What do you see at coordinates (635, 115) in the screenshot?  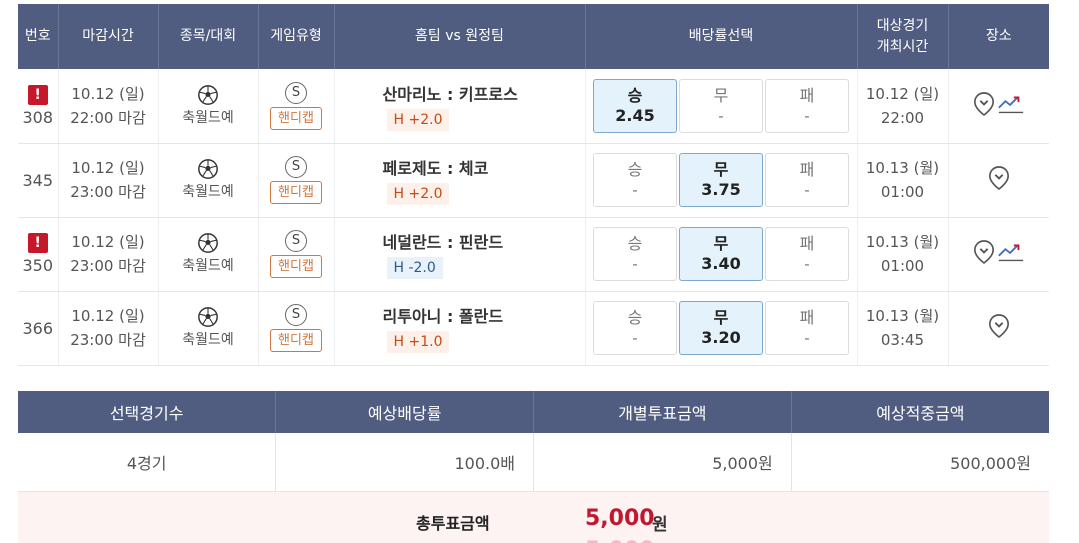 I see `odds-value: 2.45` at bounding box center [635, 115].